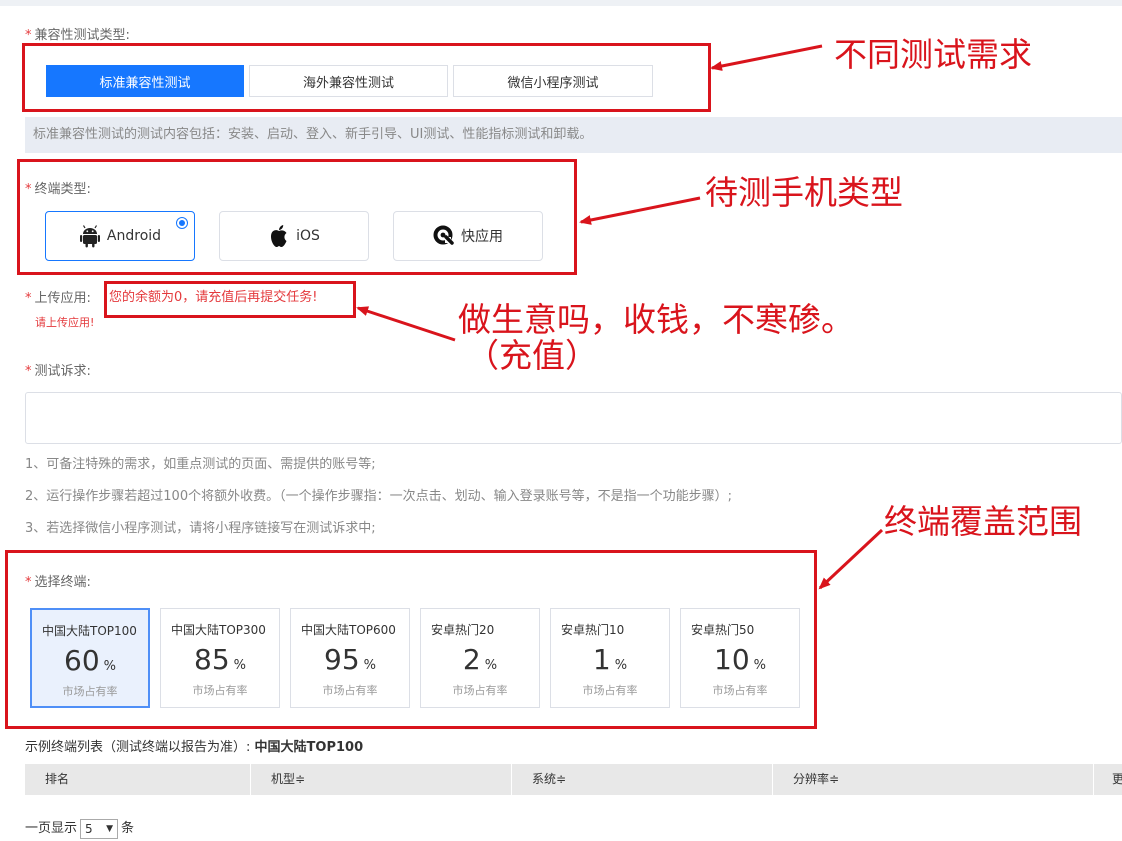 Image resolution: width=1122 pixels, height=841 pixels. Describe the element at coordinates (804, 192) in the screenshot. I see `annotation-phone-type: 待测手机类型` at that location.